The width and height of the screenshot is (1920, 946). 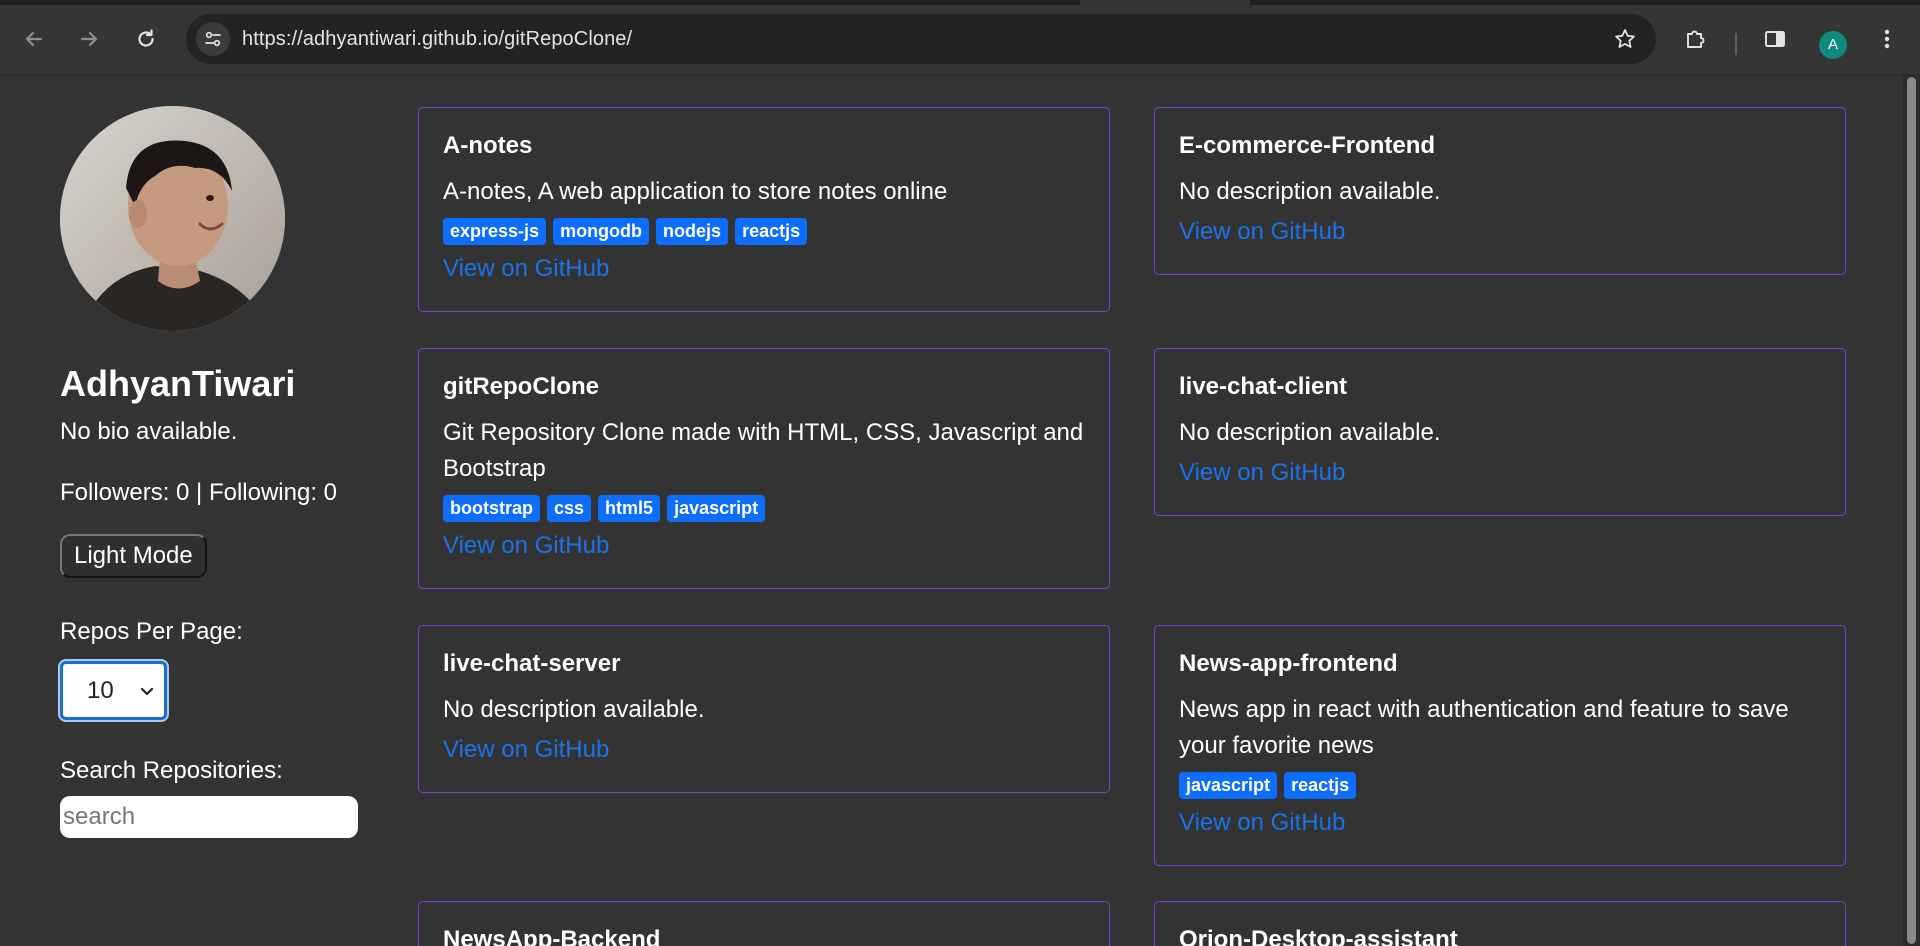 I want to click on reload-button, so click(x=146, y=39).